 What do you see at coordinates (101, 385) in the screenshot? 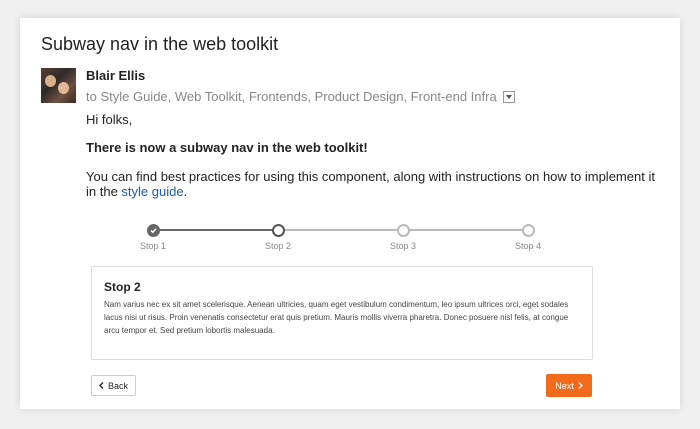
I see `chevron-left-icon` at bounding box center [101, 385].